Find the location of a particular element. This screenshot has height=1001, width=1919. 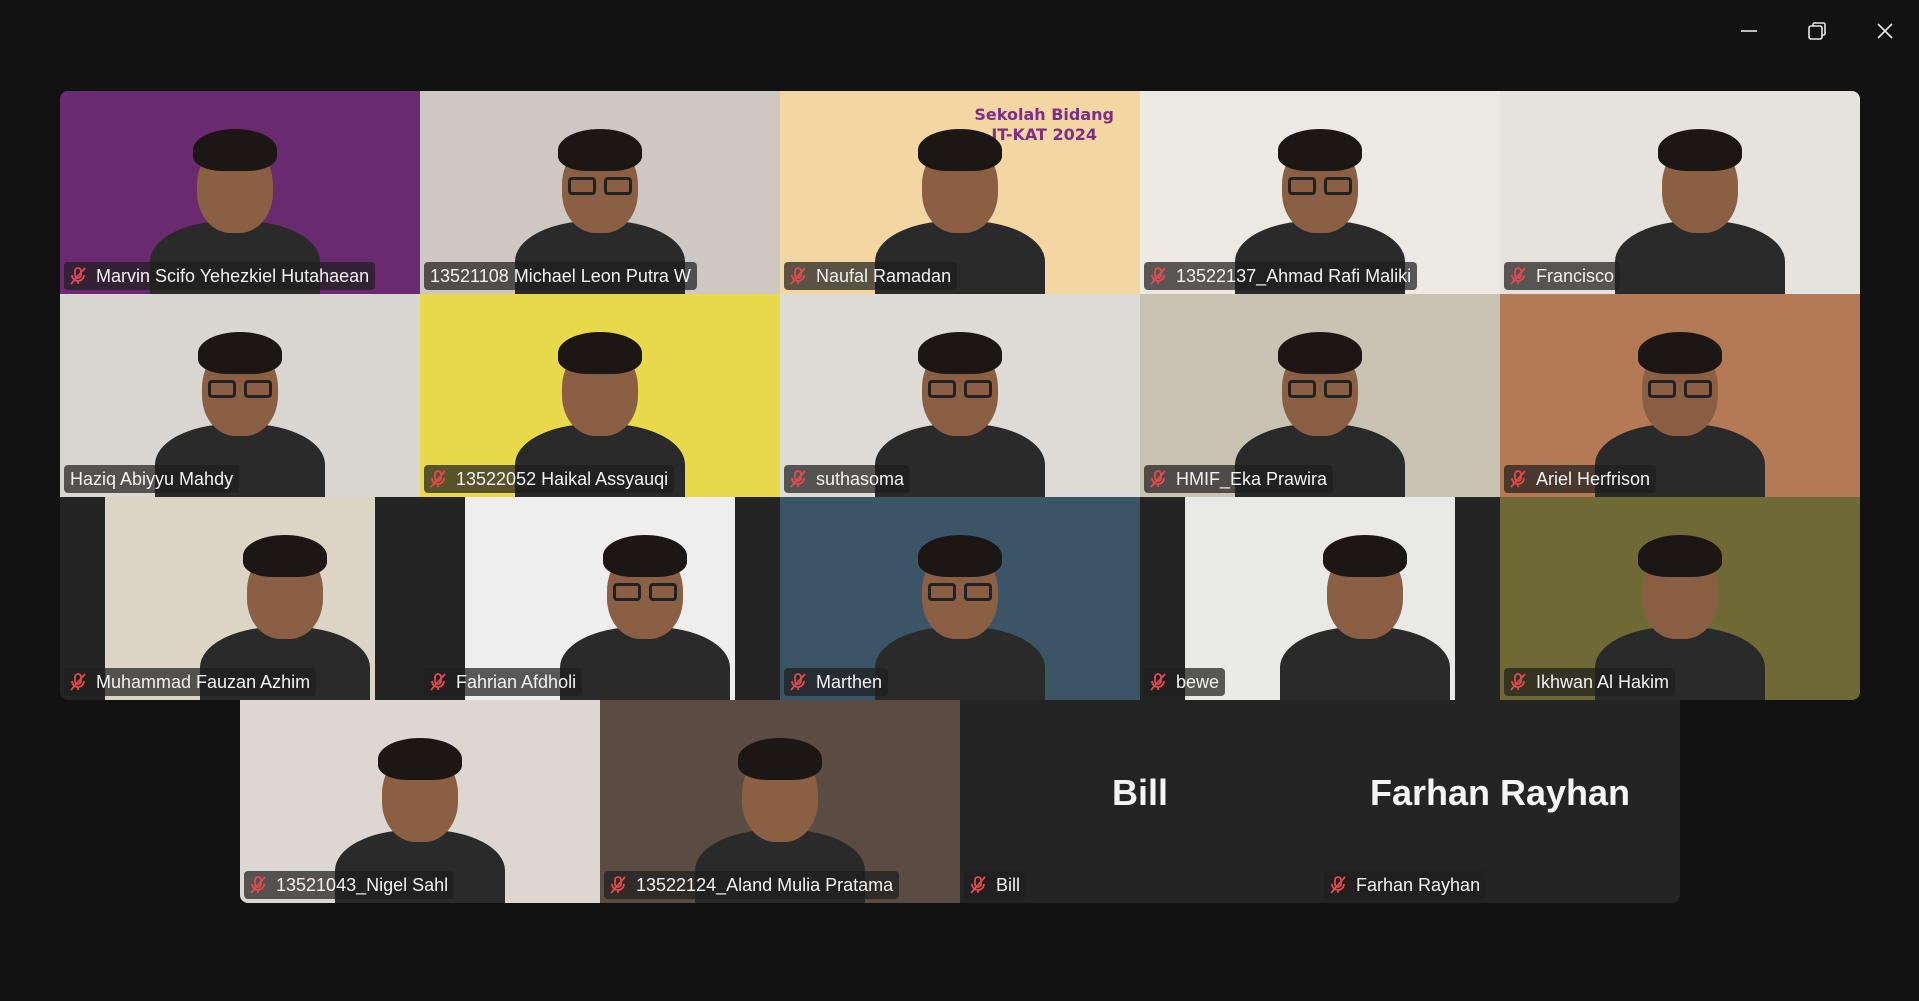

participant-nametag: Ikhwan Al Hakim is located at coordinates (1590, 682).